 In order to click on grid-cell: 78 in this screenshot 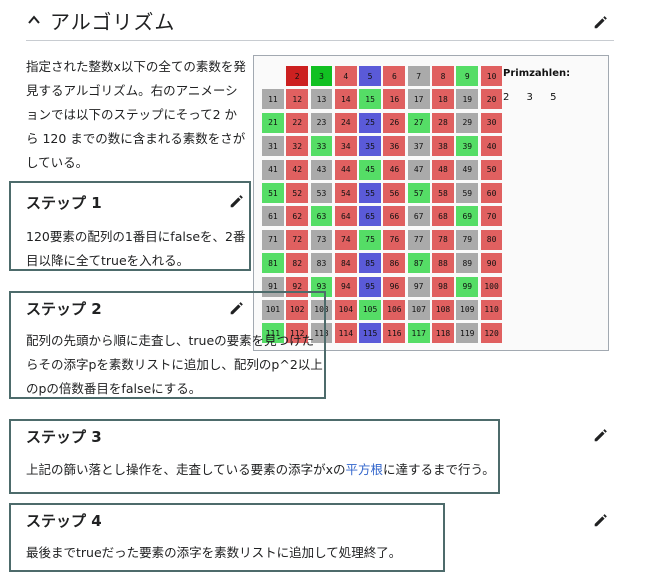, I will do `click(443, 239)`.